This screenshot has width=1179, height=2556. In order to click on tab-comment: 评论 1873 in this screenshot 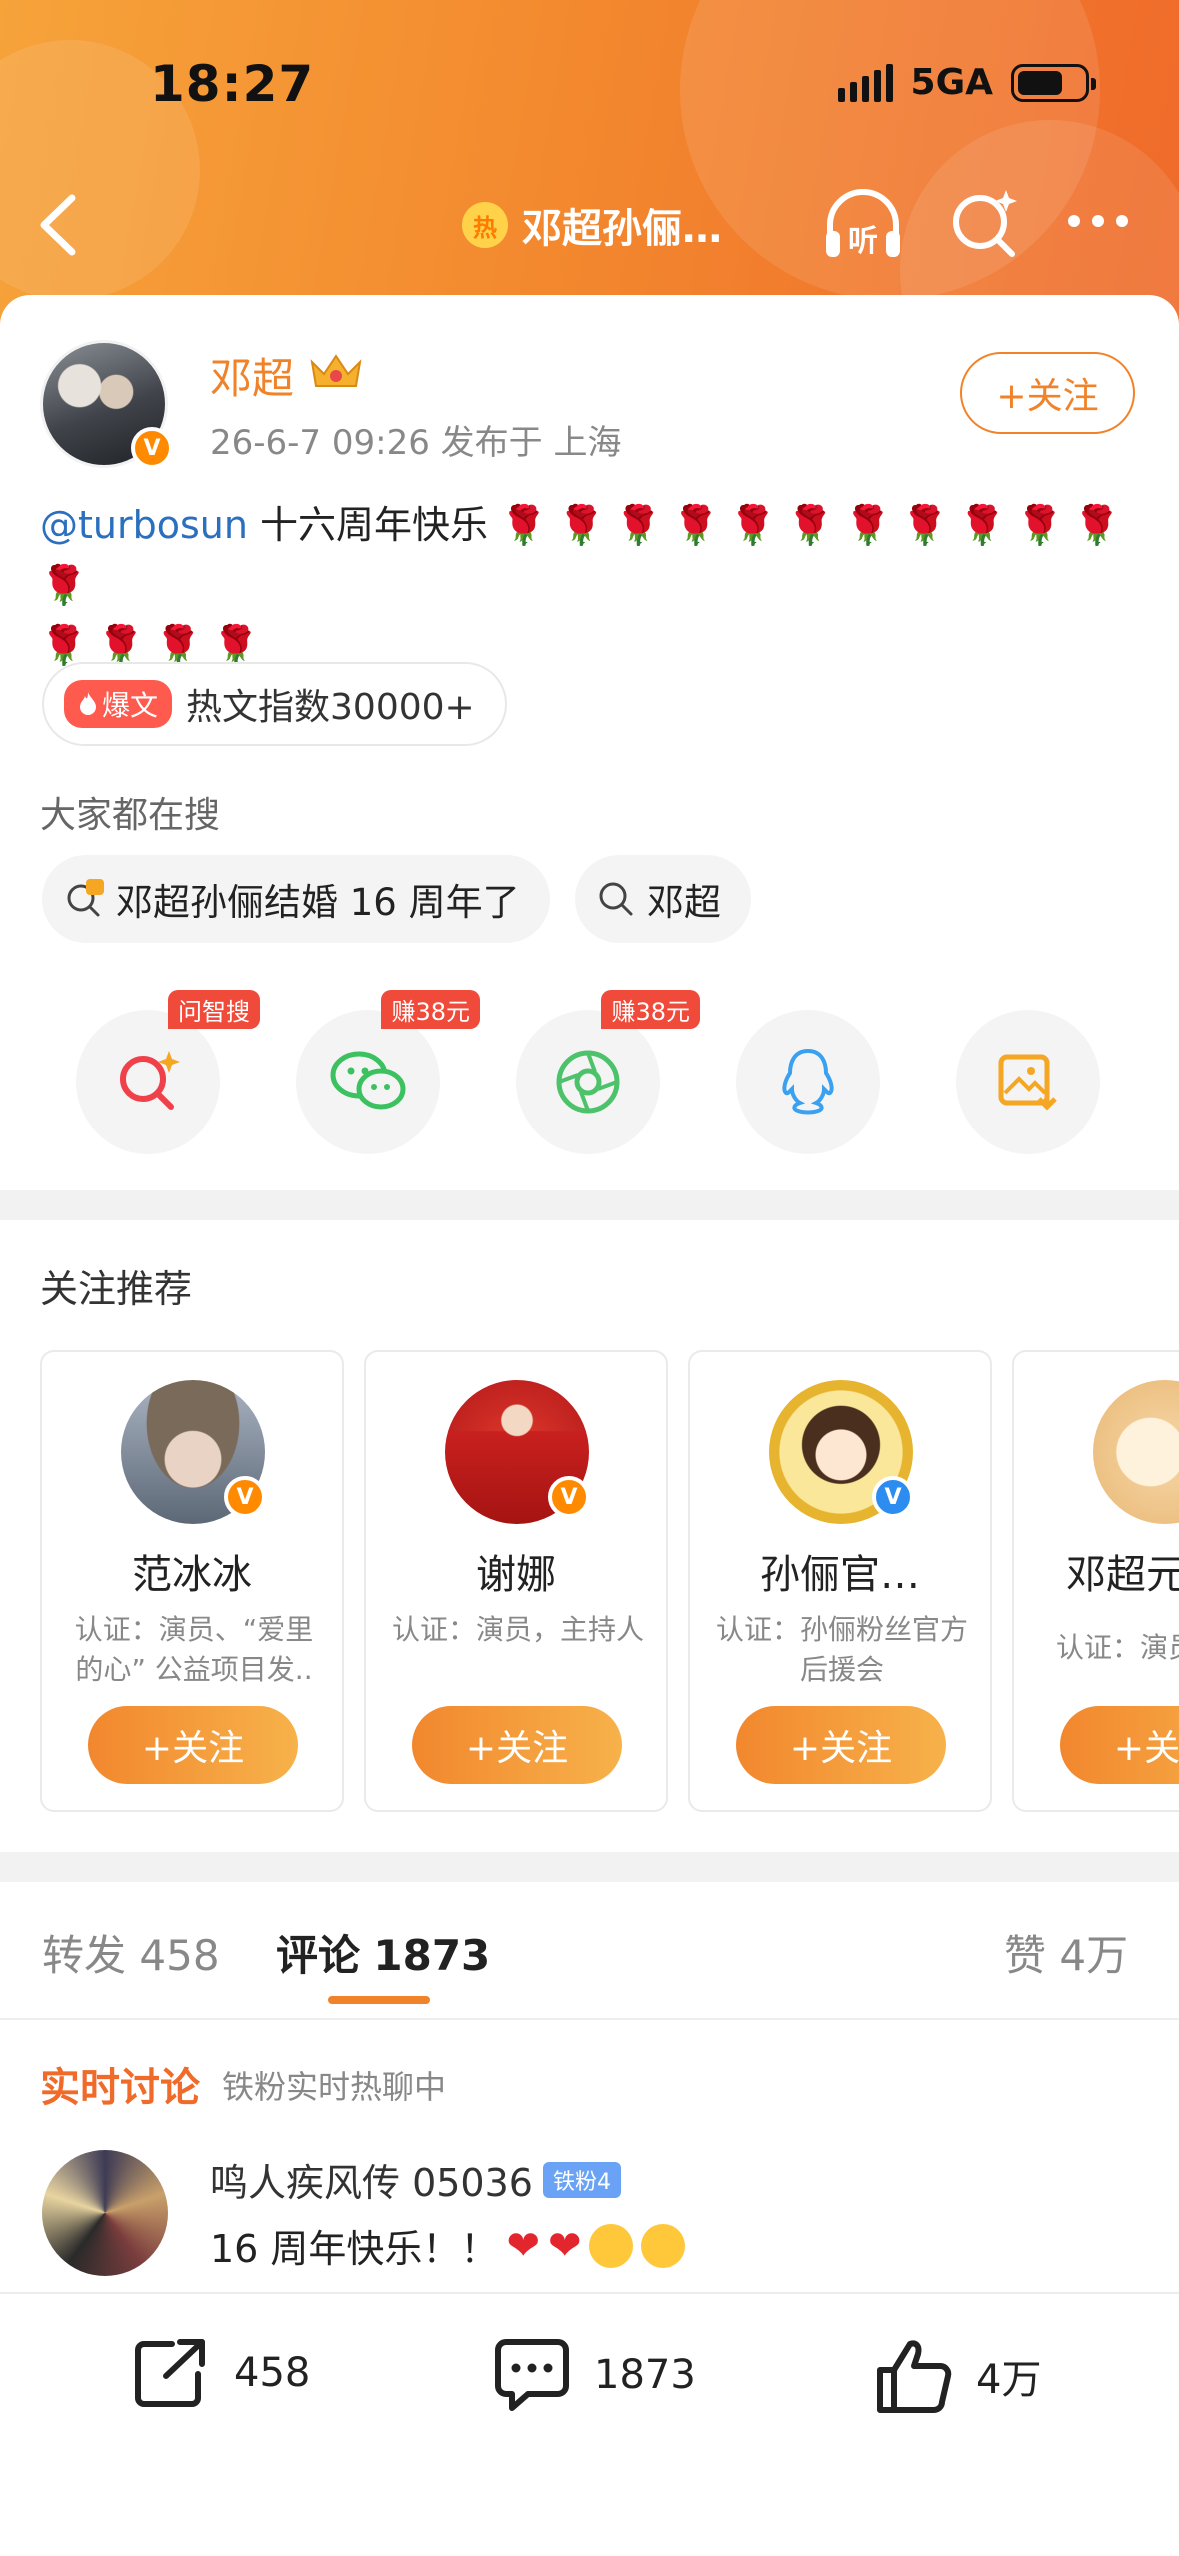, I will do `click(383, 1952)`.